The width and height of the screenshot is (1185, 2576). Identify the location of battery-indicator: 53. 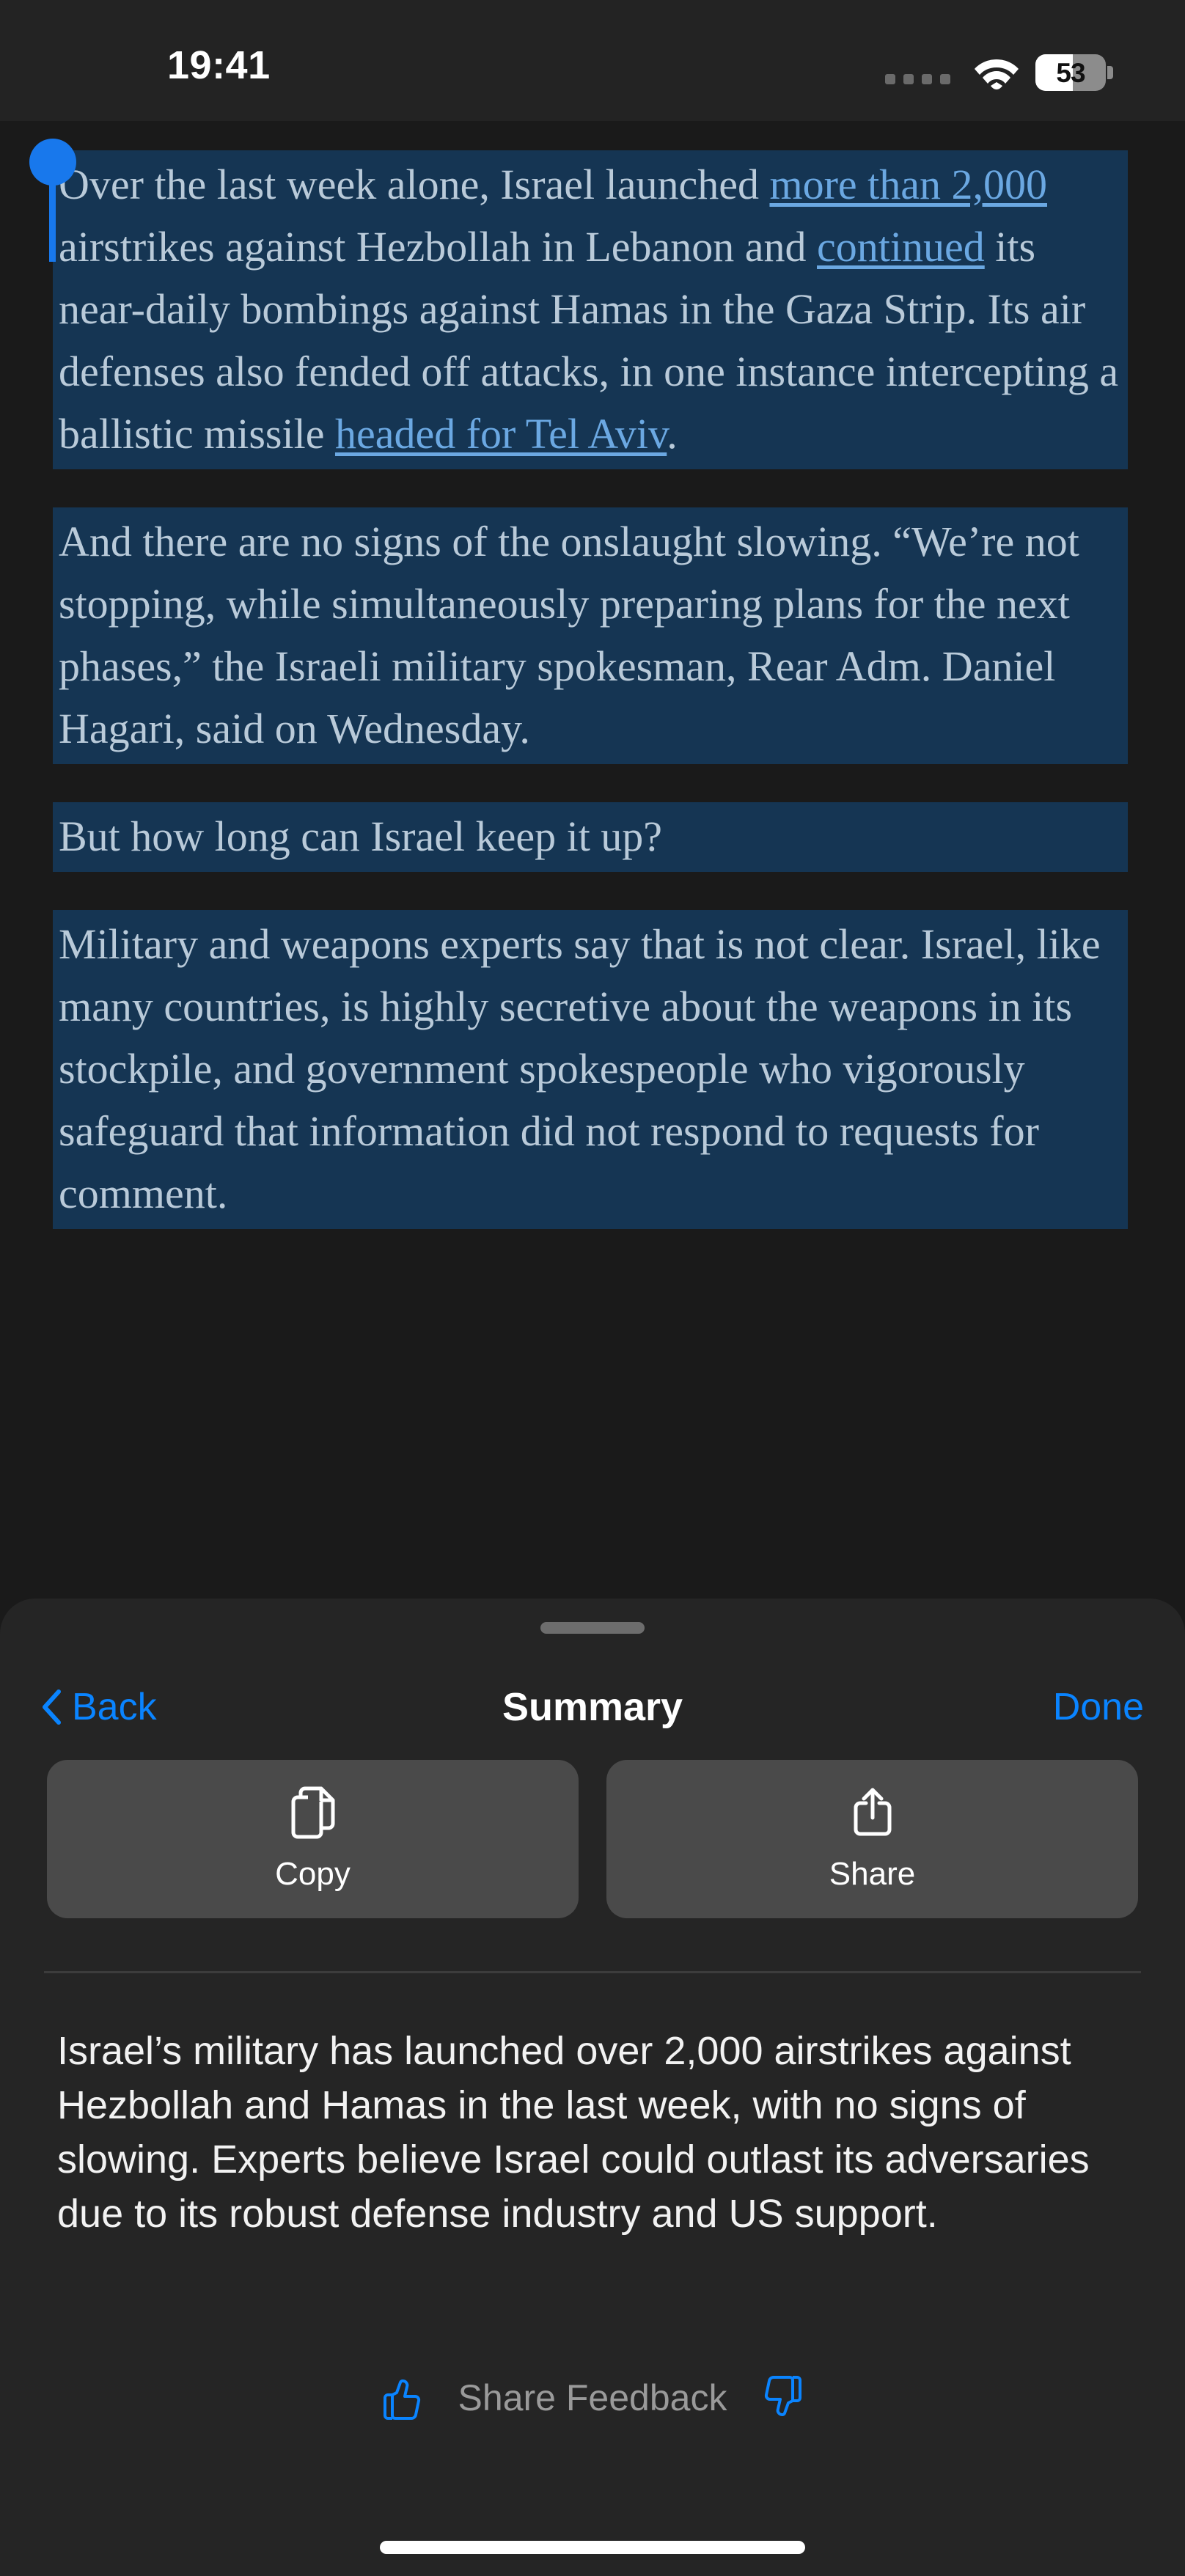
(1074, 72).